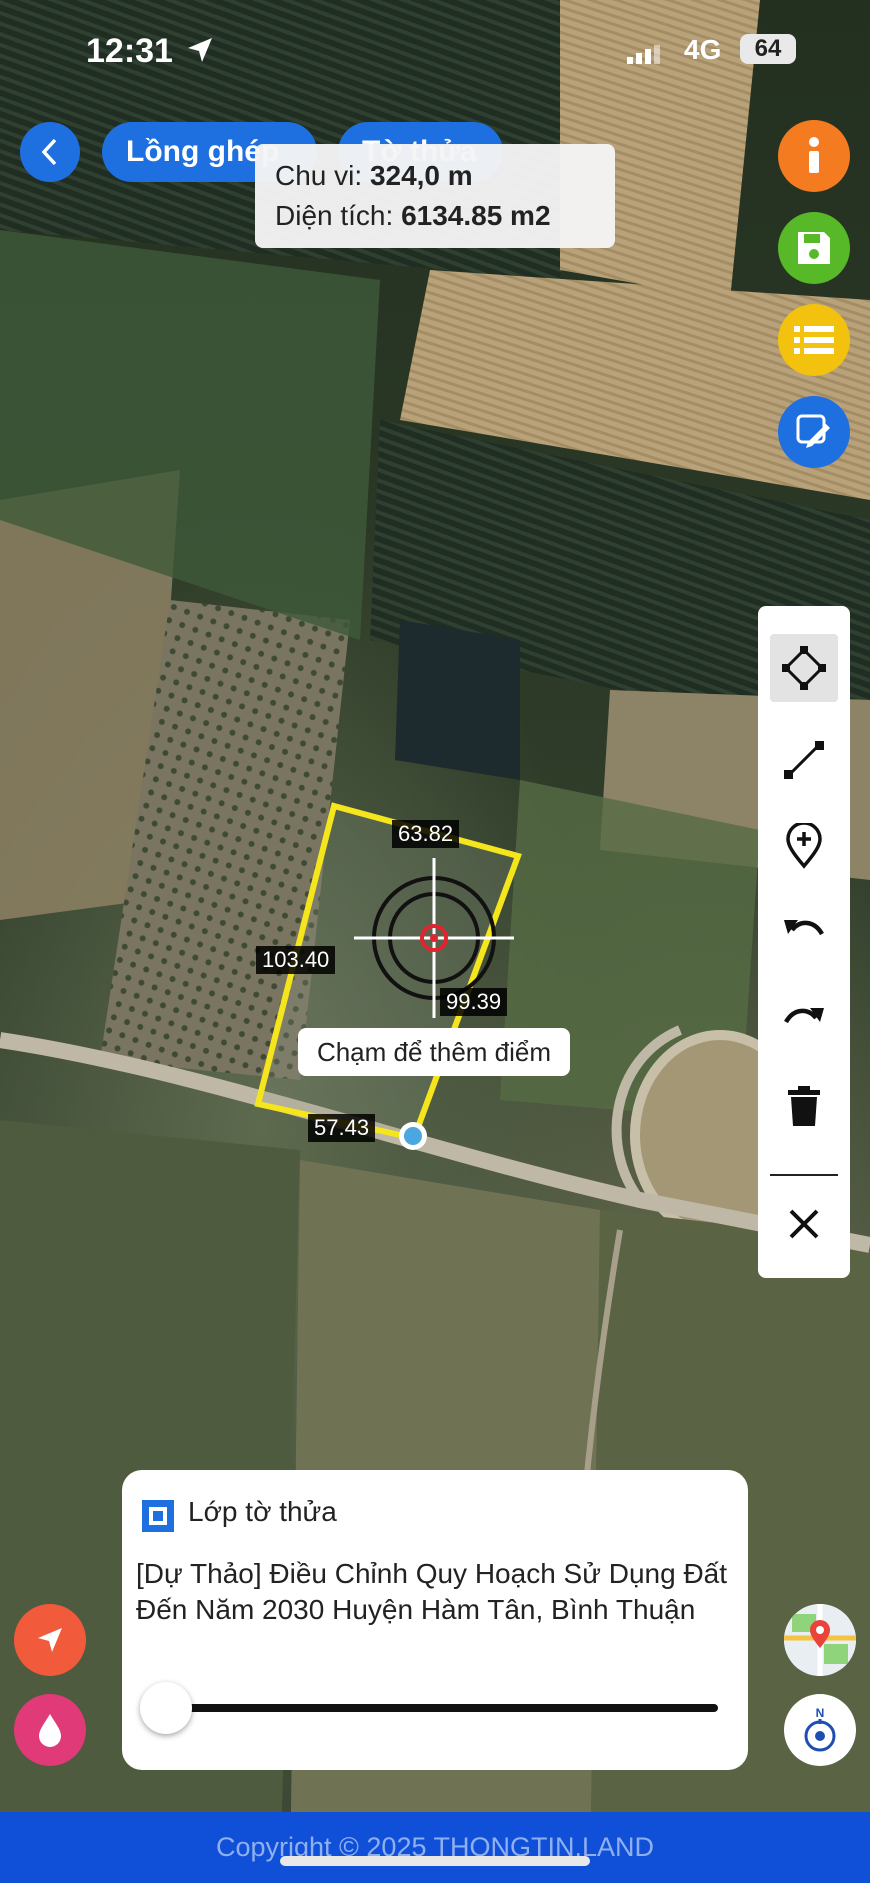 The height and width of the screenshot is (1883, 870). I want to click on info-icon, so click(814, 155).